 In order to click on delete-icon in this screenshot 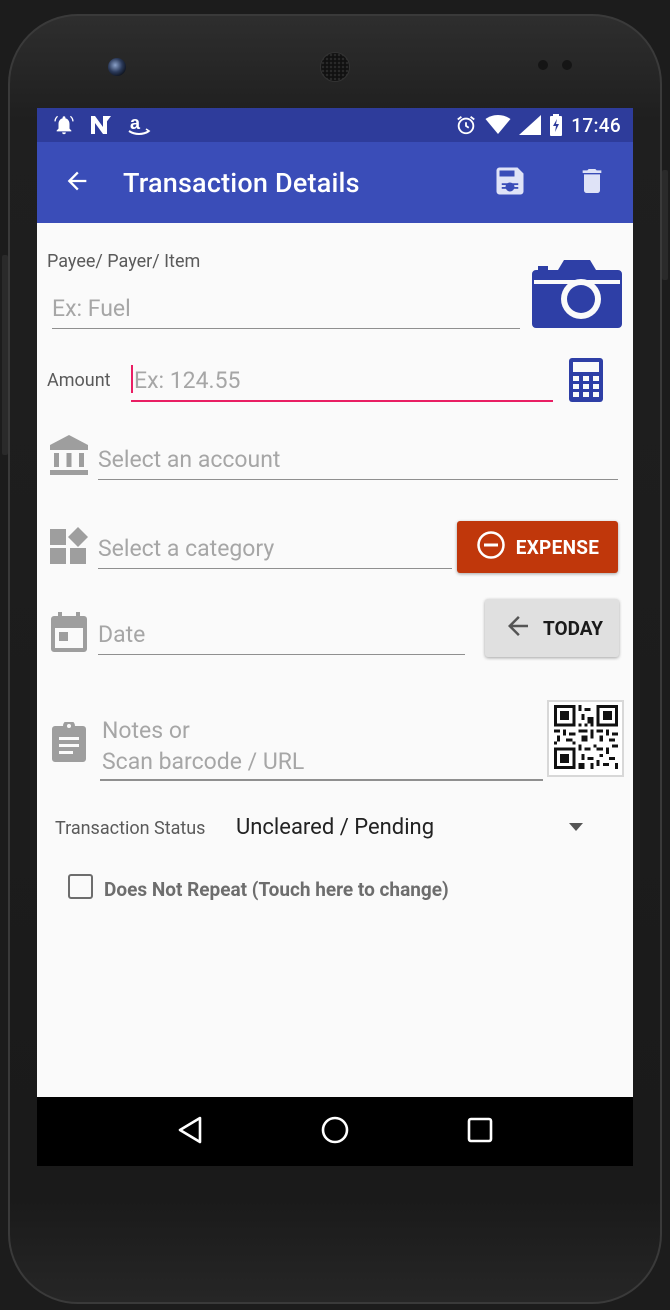, I will do `click(592, 183)`.